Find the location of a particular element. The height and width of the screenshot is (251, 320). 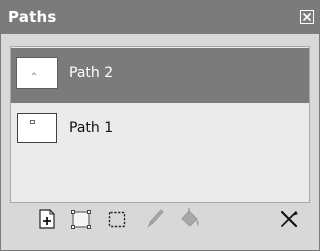

stroke-path-icon is located at coordinates (155, 218).